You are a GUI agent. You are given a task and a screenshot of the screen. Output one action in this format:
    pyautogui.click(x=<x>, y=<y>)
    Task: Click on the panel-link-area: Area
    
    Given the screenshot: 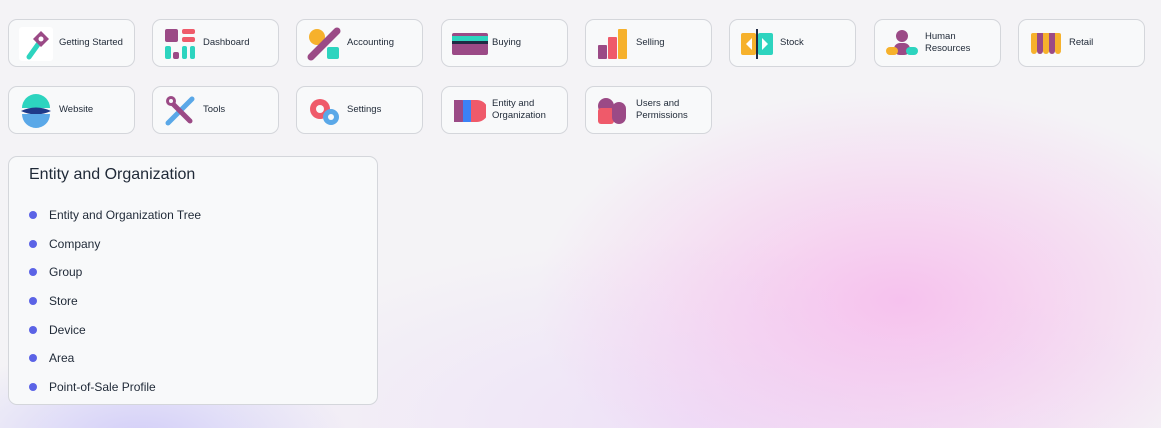 What is the action you would take?
    pyautogui.click(x=115, y=358)
    